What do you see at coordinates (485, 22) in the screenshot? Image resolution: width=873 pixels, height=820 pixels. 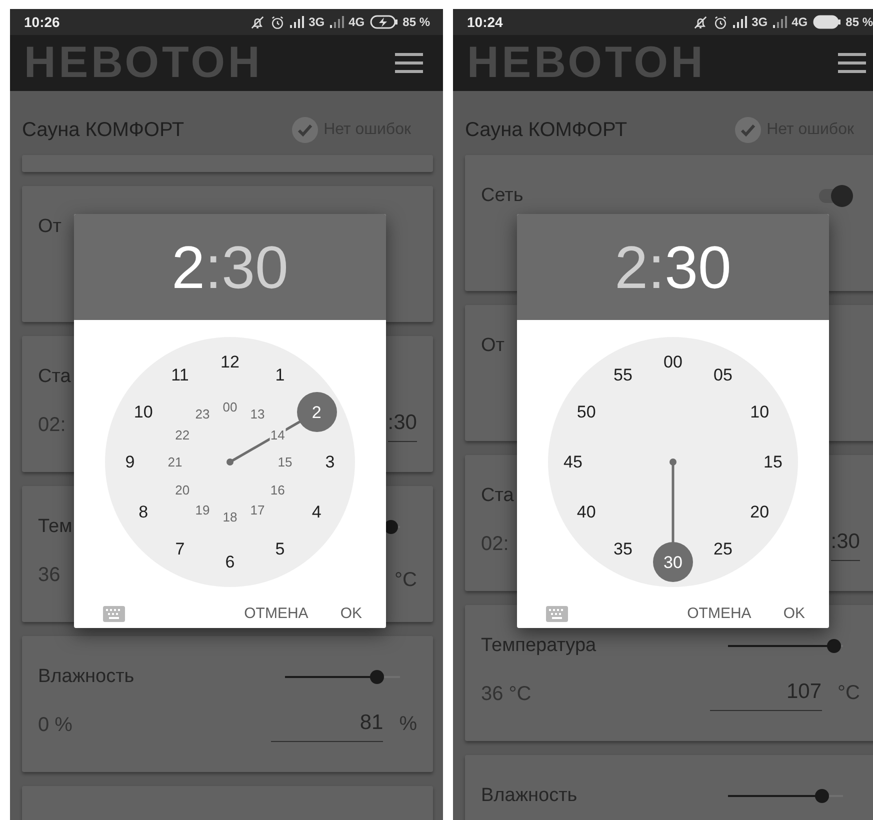 I see `status-time: 10:24` at bounding box center [485, 22].